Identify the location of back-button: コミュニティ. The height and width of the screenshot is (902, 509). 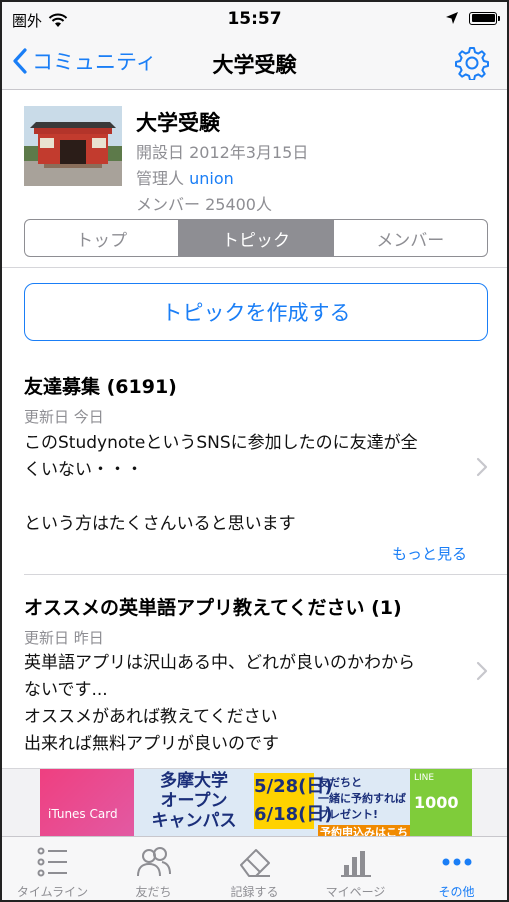
(84, 61).